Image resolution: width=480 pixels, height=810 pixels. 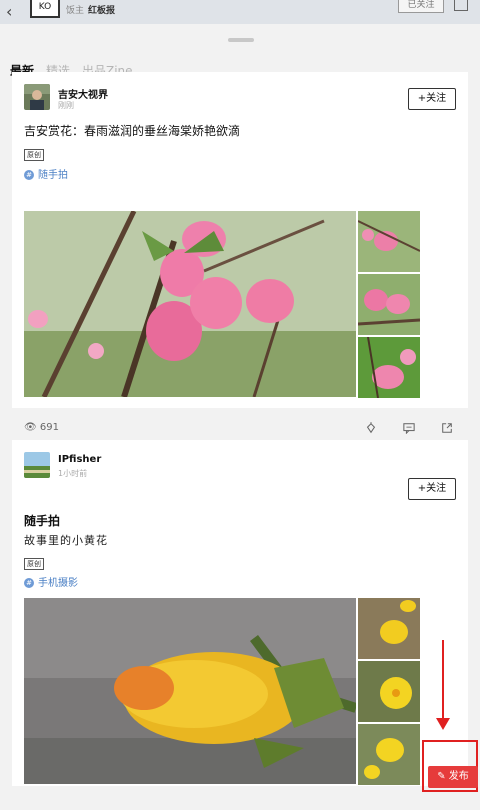 What do you see at coordinates (371, 428) in the screenshot?
I see `like-icon` at bounding box center [371, 428].